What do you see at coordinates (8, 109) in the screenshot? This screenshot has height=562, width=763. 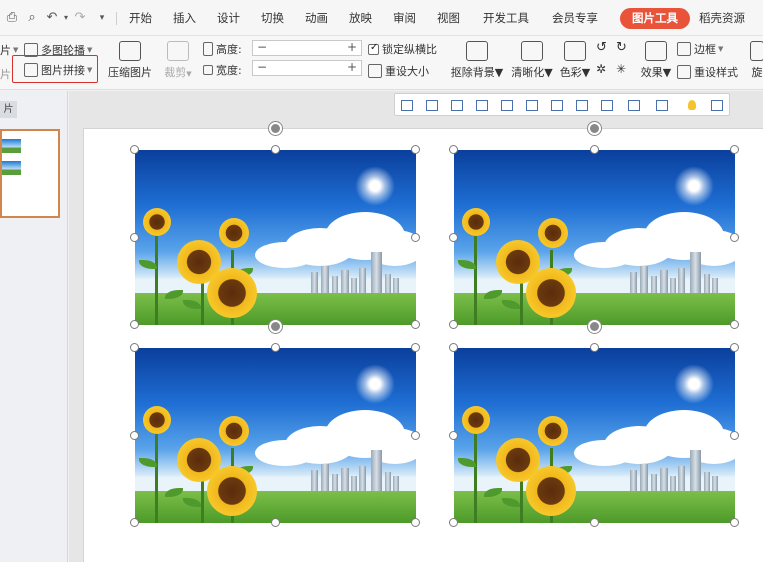 I see `slides-tab: 片` at bounding box center [8, 109].